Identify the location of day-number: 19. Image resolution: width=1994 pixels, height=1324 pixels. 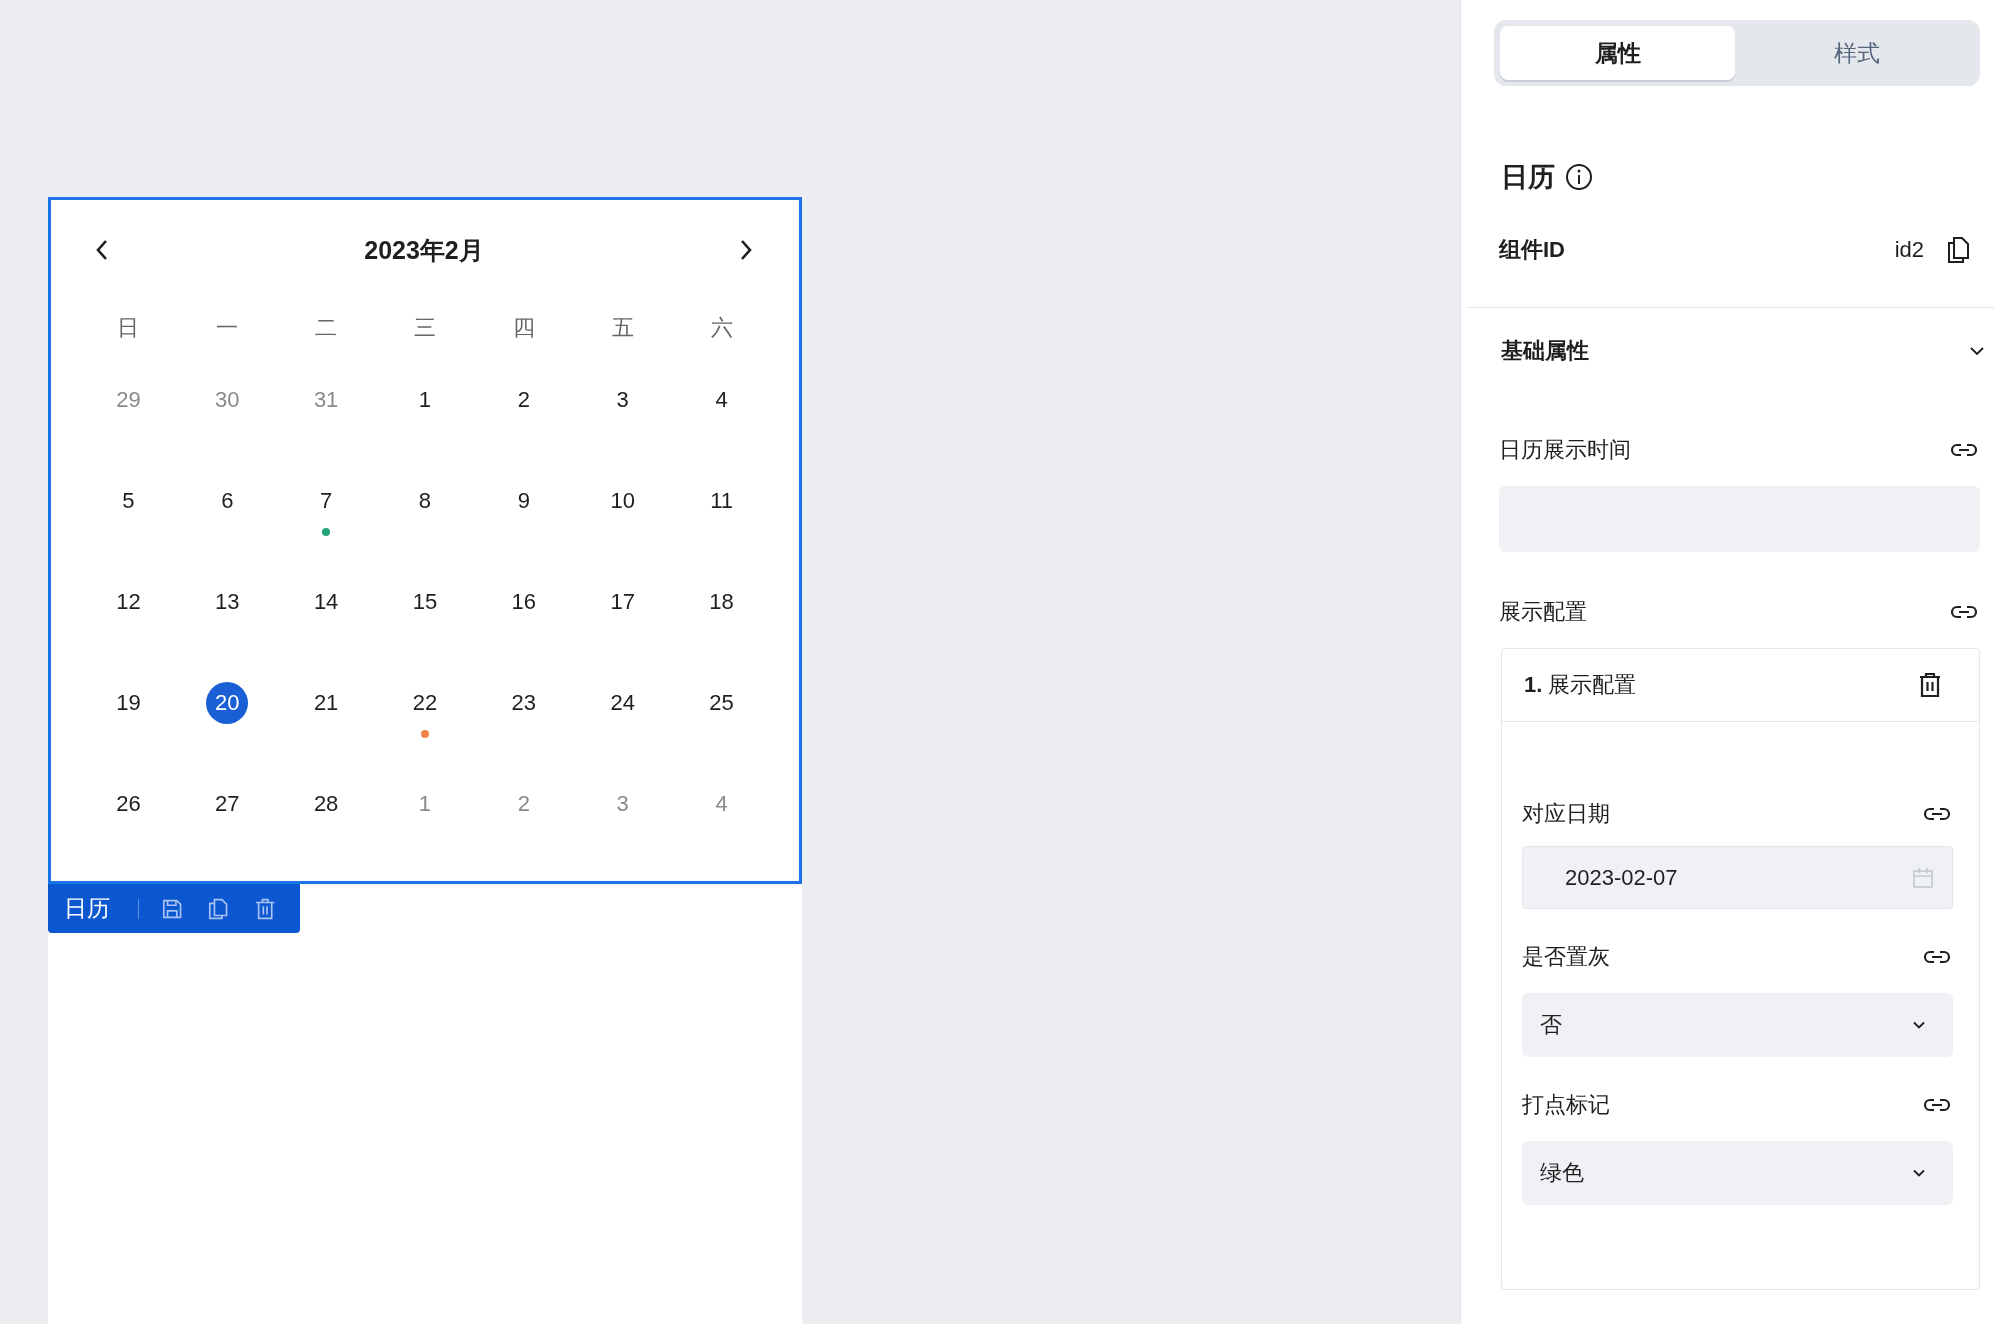
(128, 703).